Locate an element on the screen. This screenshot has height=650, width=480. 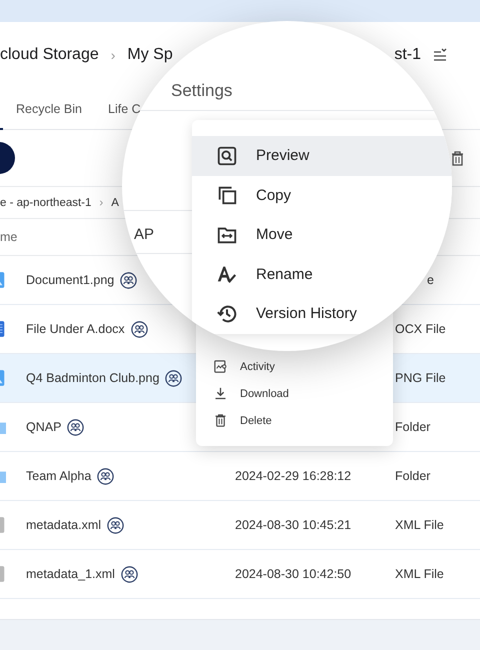
file-name: metadata.xml is located at coordinates (64, 525).